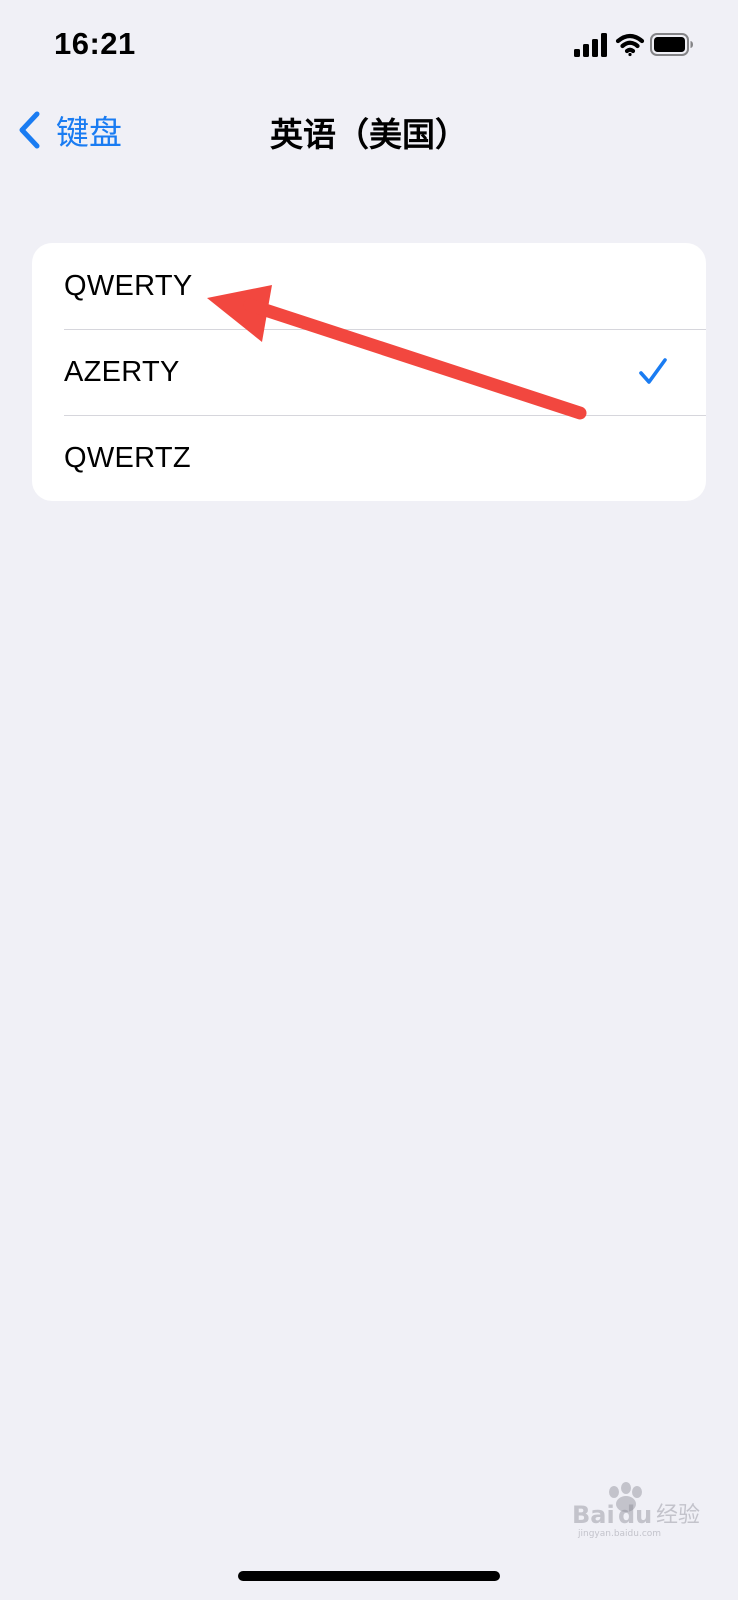  What do you see at coordinates (369, 458) in the screenshot?
I see `option-qwertz: QWERTZ` at bounding box center [369, 458].